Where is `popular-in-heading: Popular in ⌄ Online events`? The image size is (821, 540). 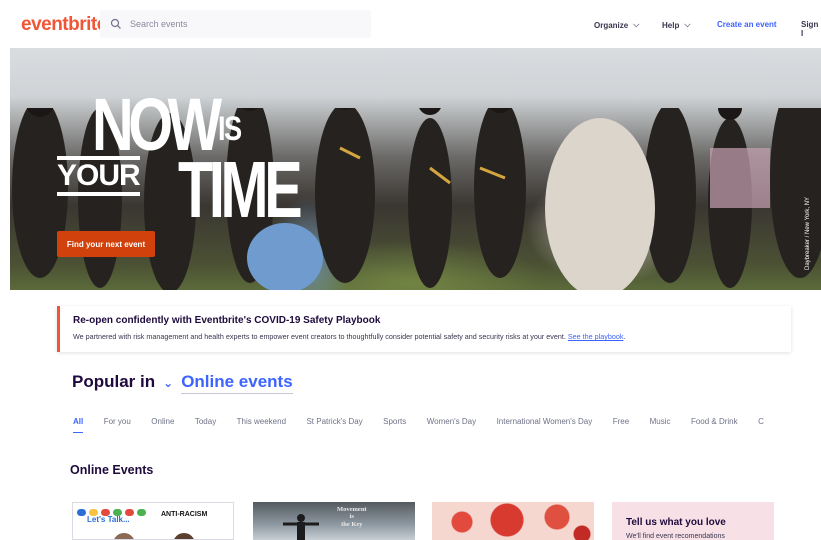 popular-in-heading: Popular in ⌄ Online events is located at coordinates (182, 383).